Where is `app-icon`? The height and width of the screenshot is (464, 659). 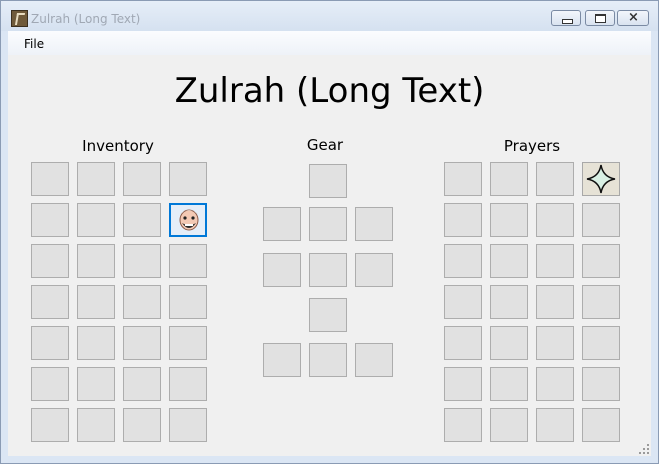
app-icon is located at coordinates (19, 18).